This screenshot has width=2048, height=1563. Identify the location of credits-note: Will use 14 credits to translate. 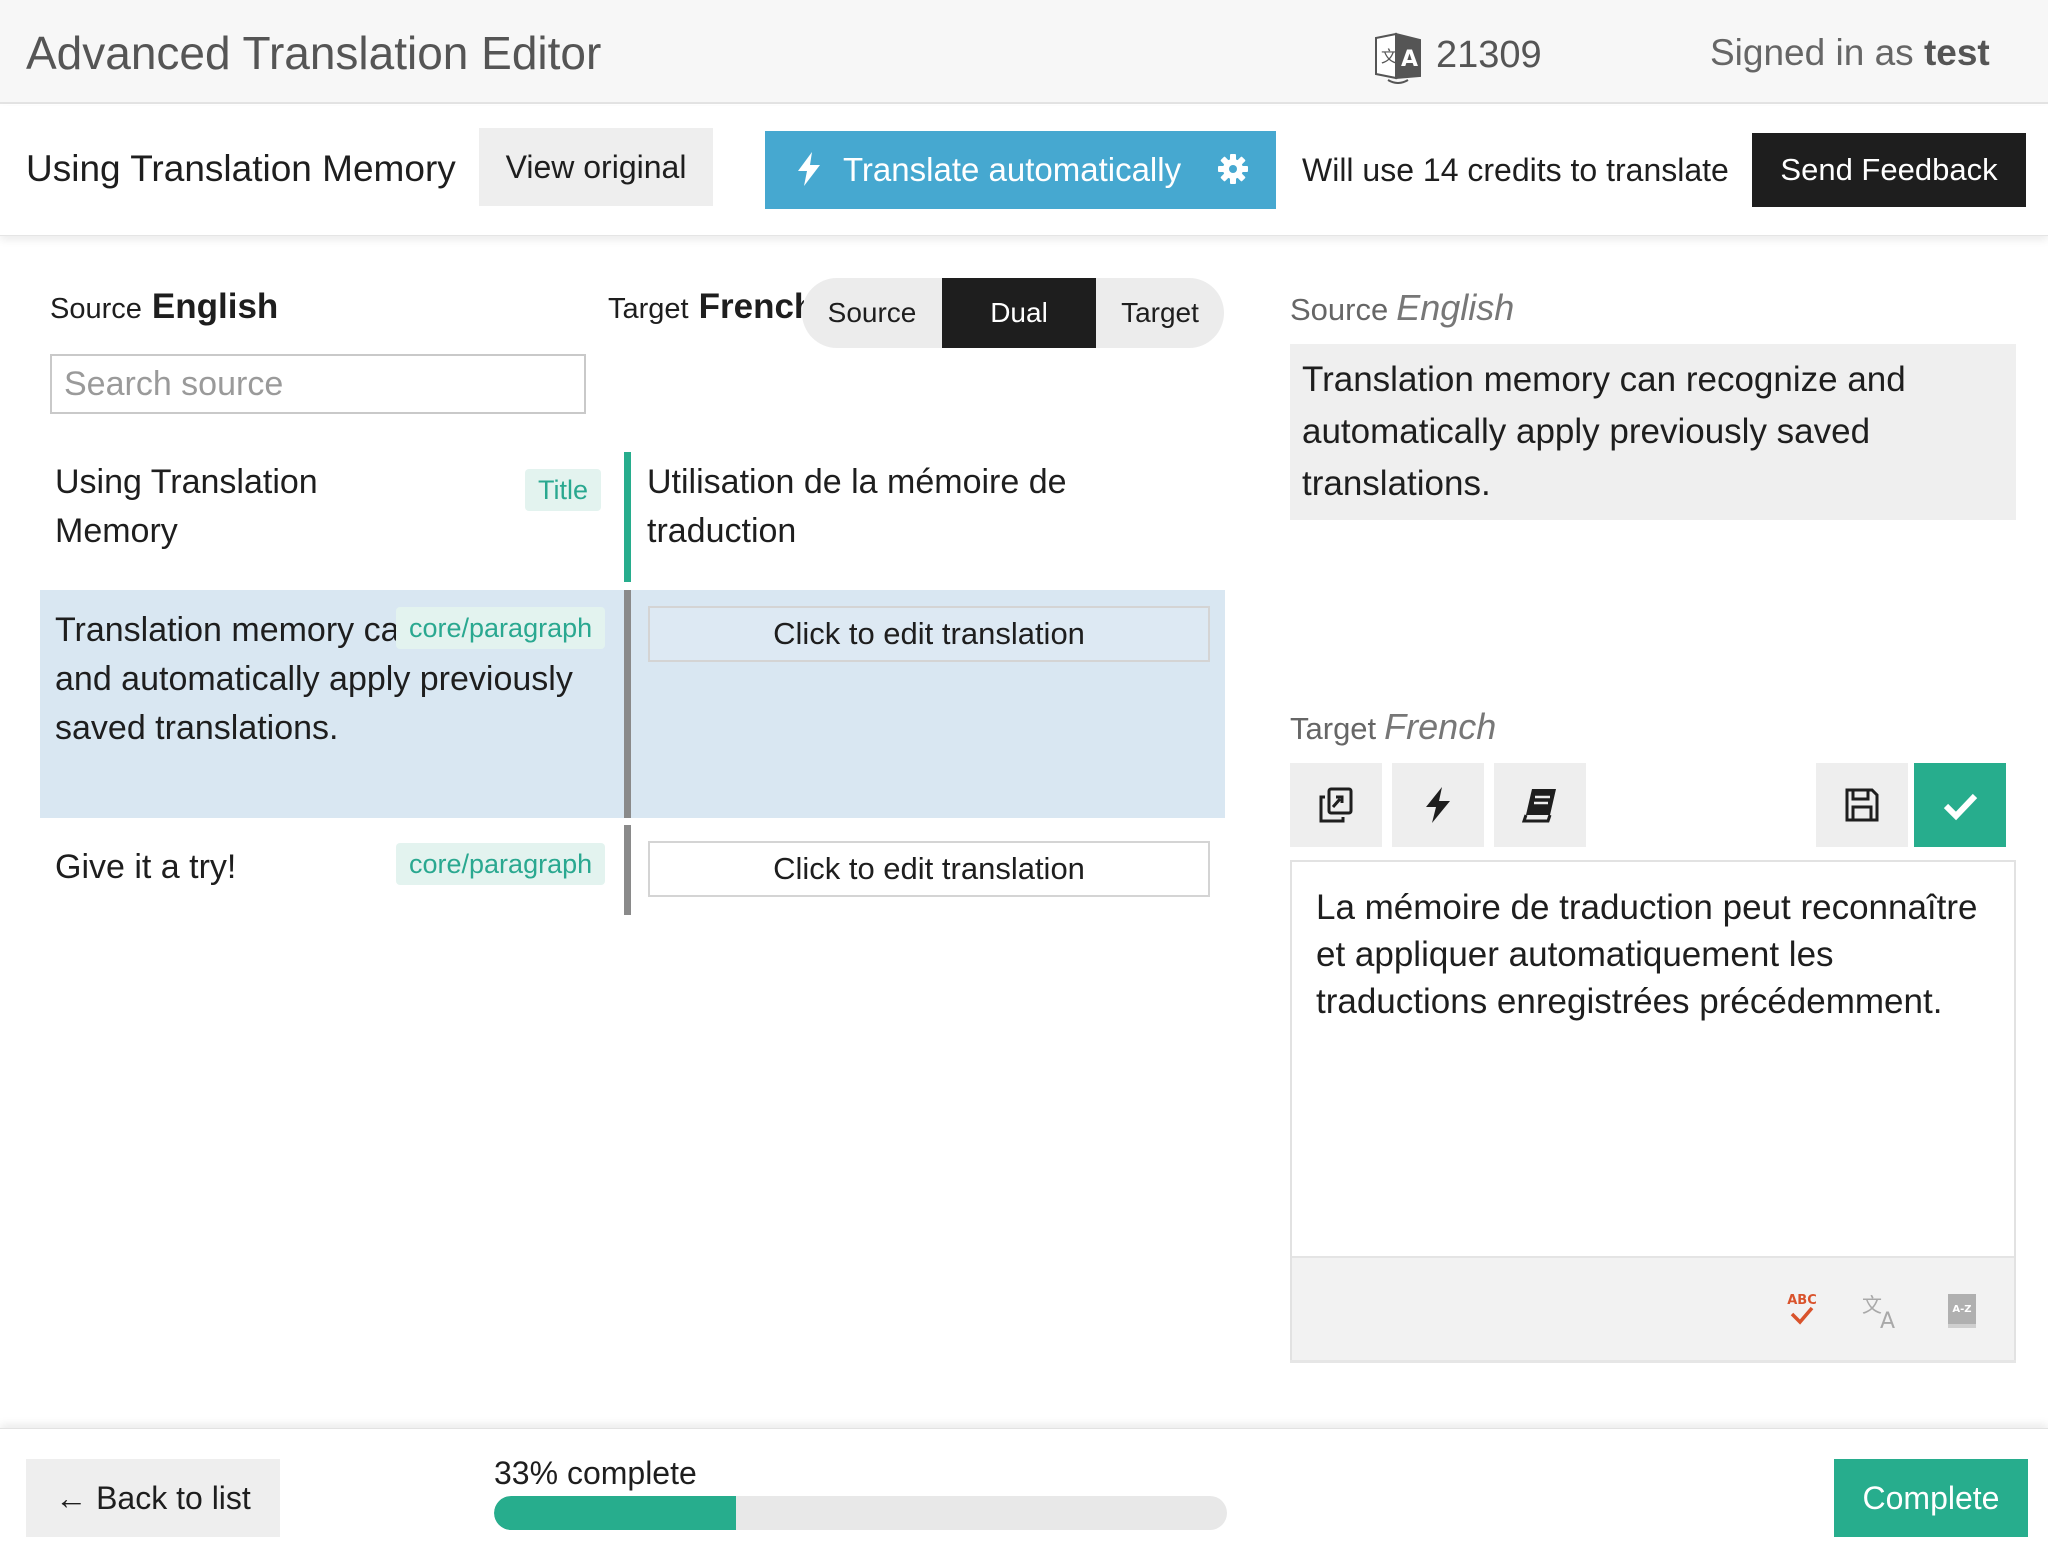
(1515, 170).